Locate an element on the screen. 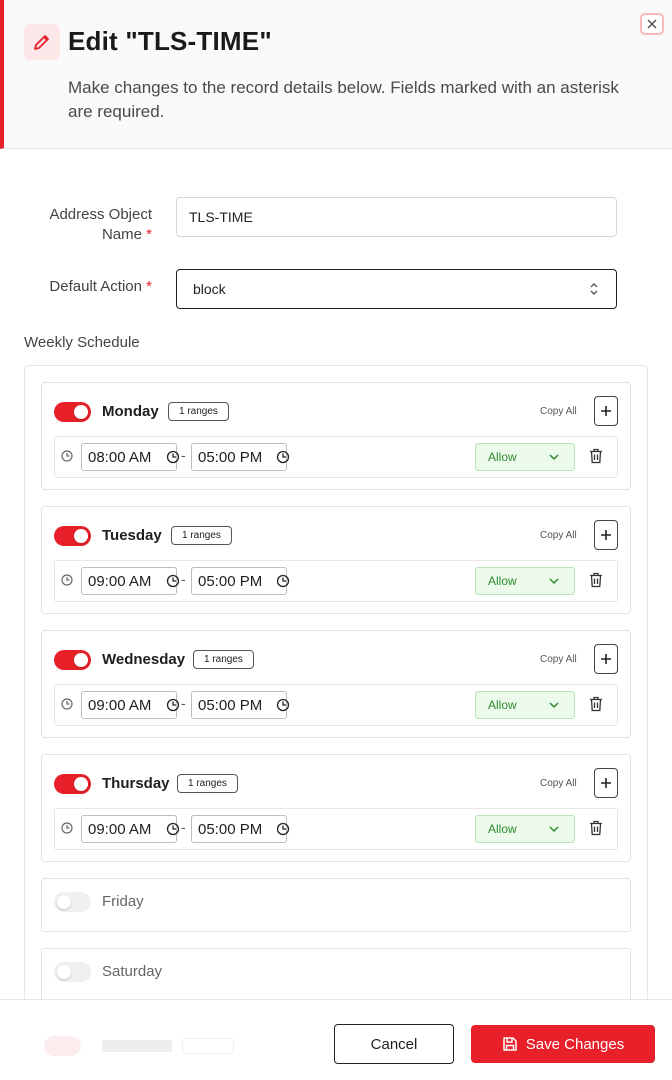 Image resolution: width=672 pixels, height=1080 pixels. save-changes-label: Save Changes is located at coordinates (575, 1044).